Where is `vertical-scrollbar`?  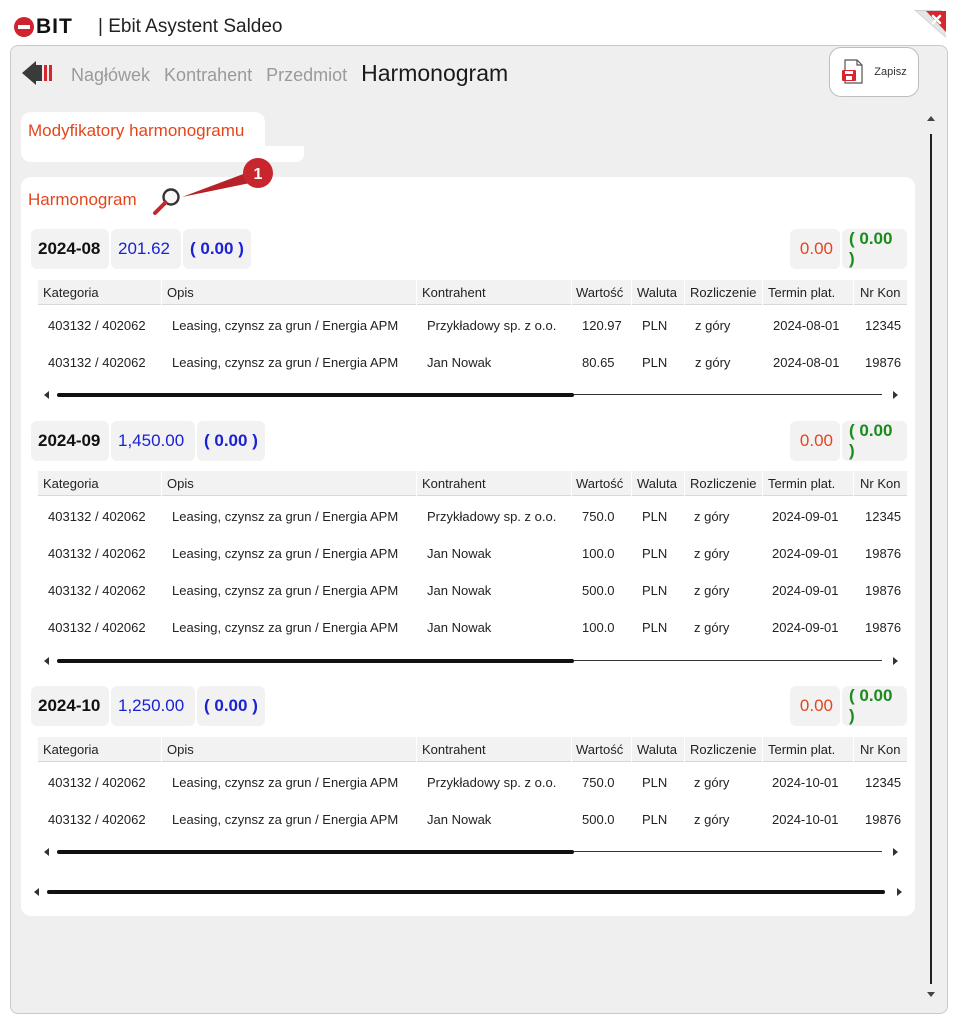
vertical-scrollbar is located at coordinates (931, 557).